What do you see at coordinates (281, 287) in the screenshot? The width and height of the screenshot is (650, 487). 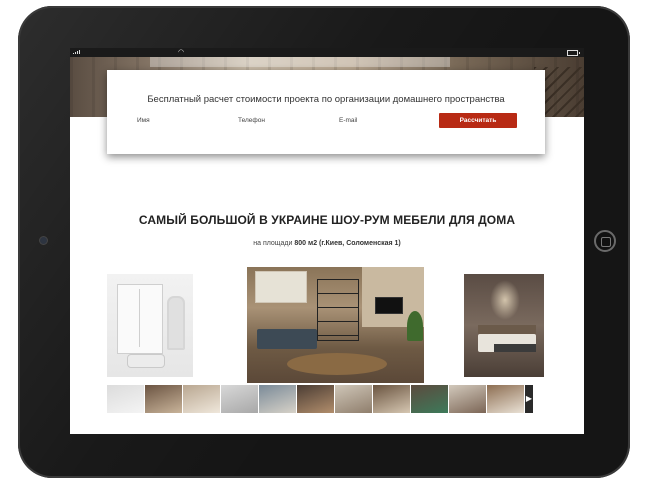 I see `window-shape` at bounding box center [281, 287].